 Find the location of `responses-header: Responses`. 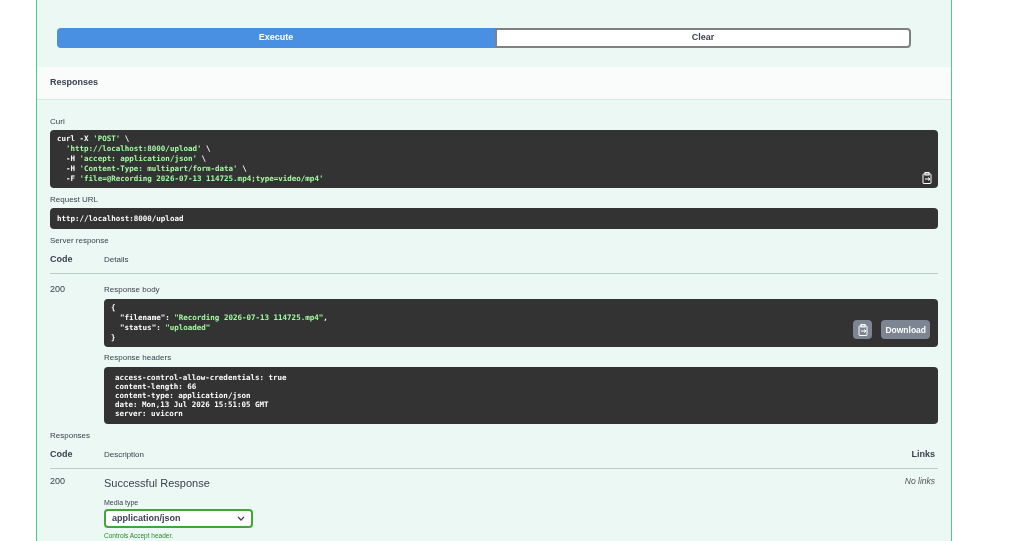

responses-header: Responses is located at coordinates (494, 83).